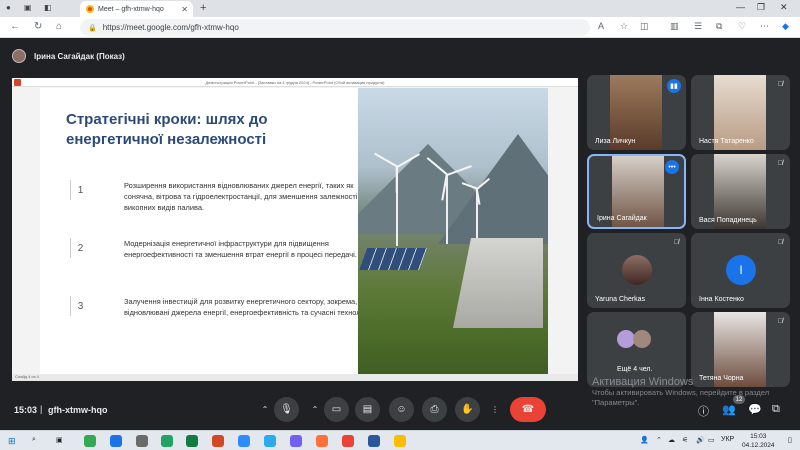 The height and width of the screenshot is (450, 800). What do you see at coordinates (322, 441) in the screenshot?
I see `firefox-app-icon` at bounding box center [322, 441].